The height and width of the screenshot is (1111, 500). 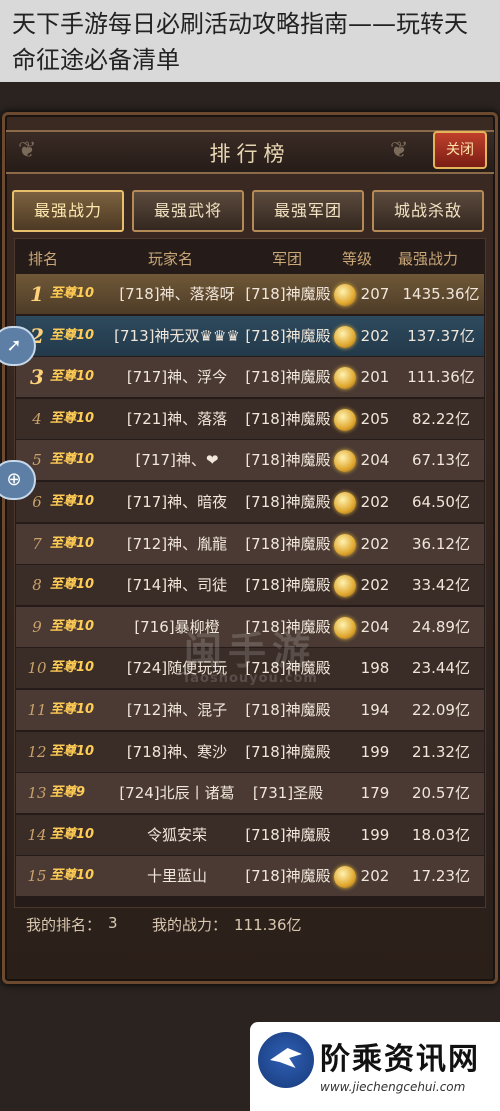 What do you see at coordinates (250, 257) in the screenshot?
I see `table-header: 排名 玩家名 军团 等级 最强战力` at bounding box center [250, 257].